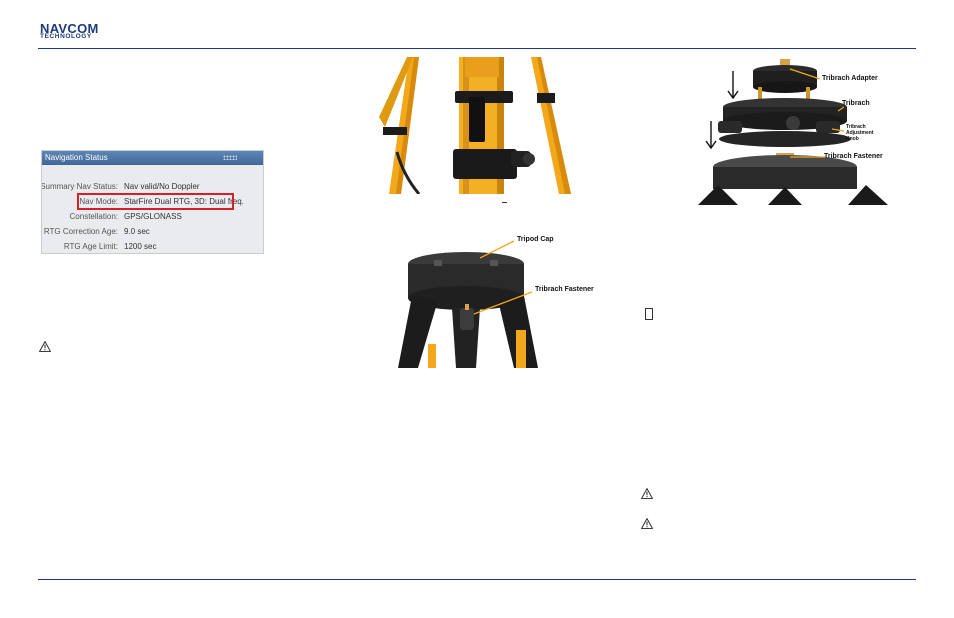  Describe the element at coordinates (80, 32) in the screenshot. I see `navcom-logo: NAVCOM TECHNOLOGY` at that location.